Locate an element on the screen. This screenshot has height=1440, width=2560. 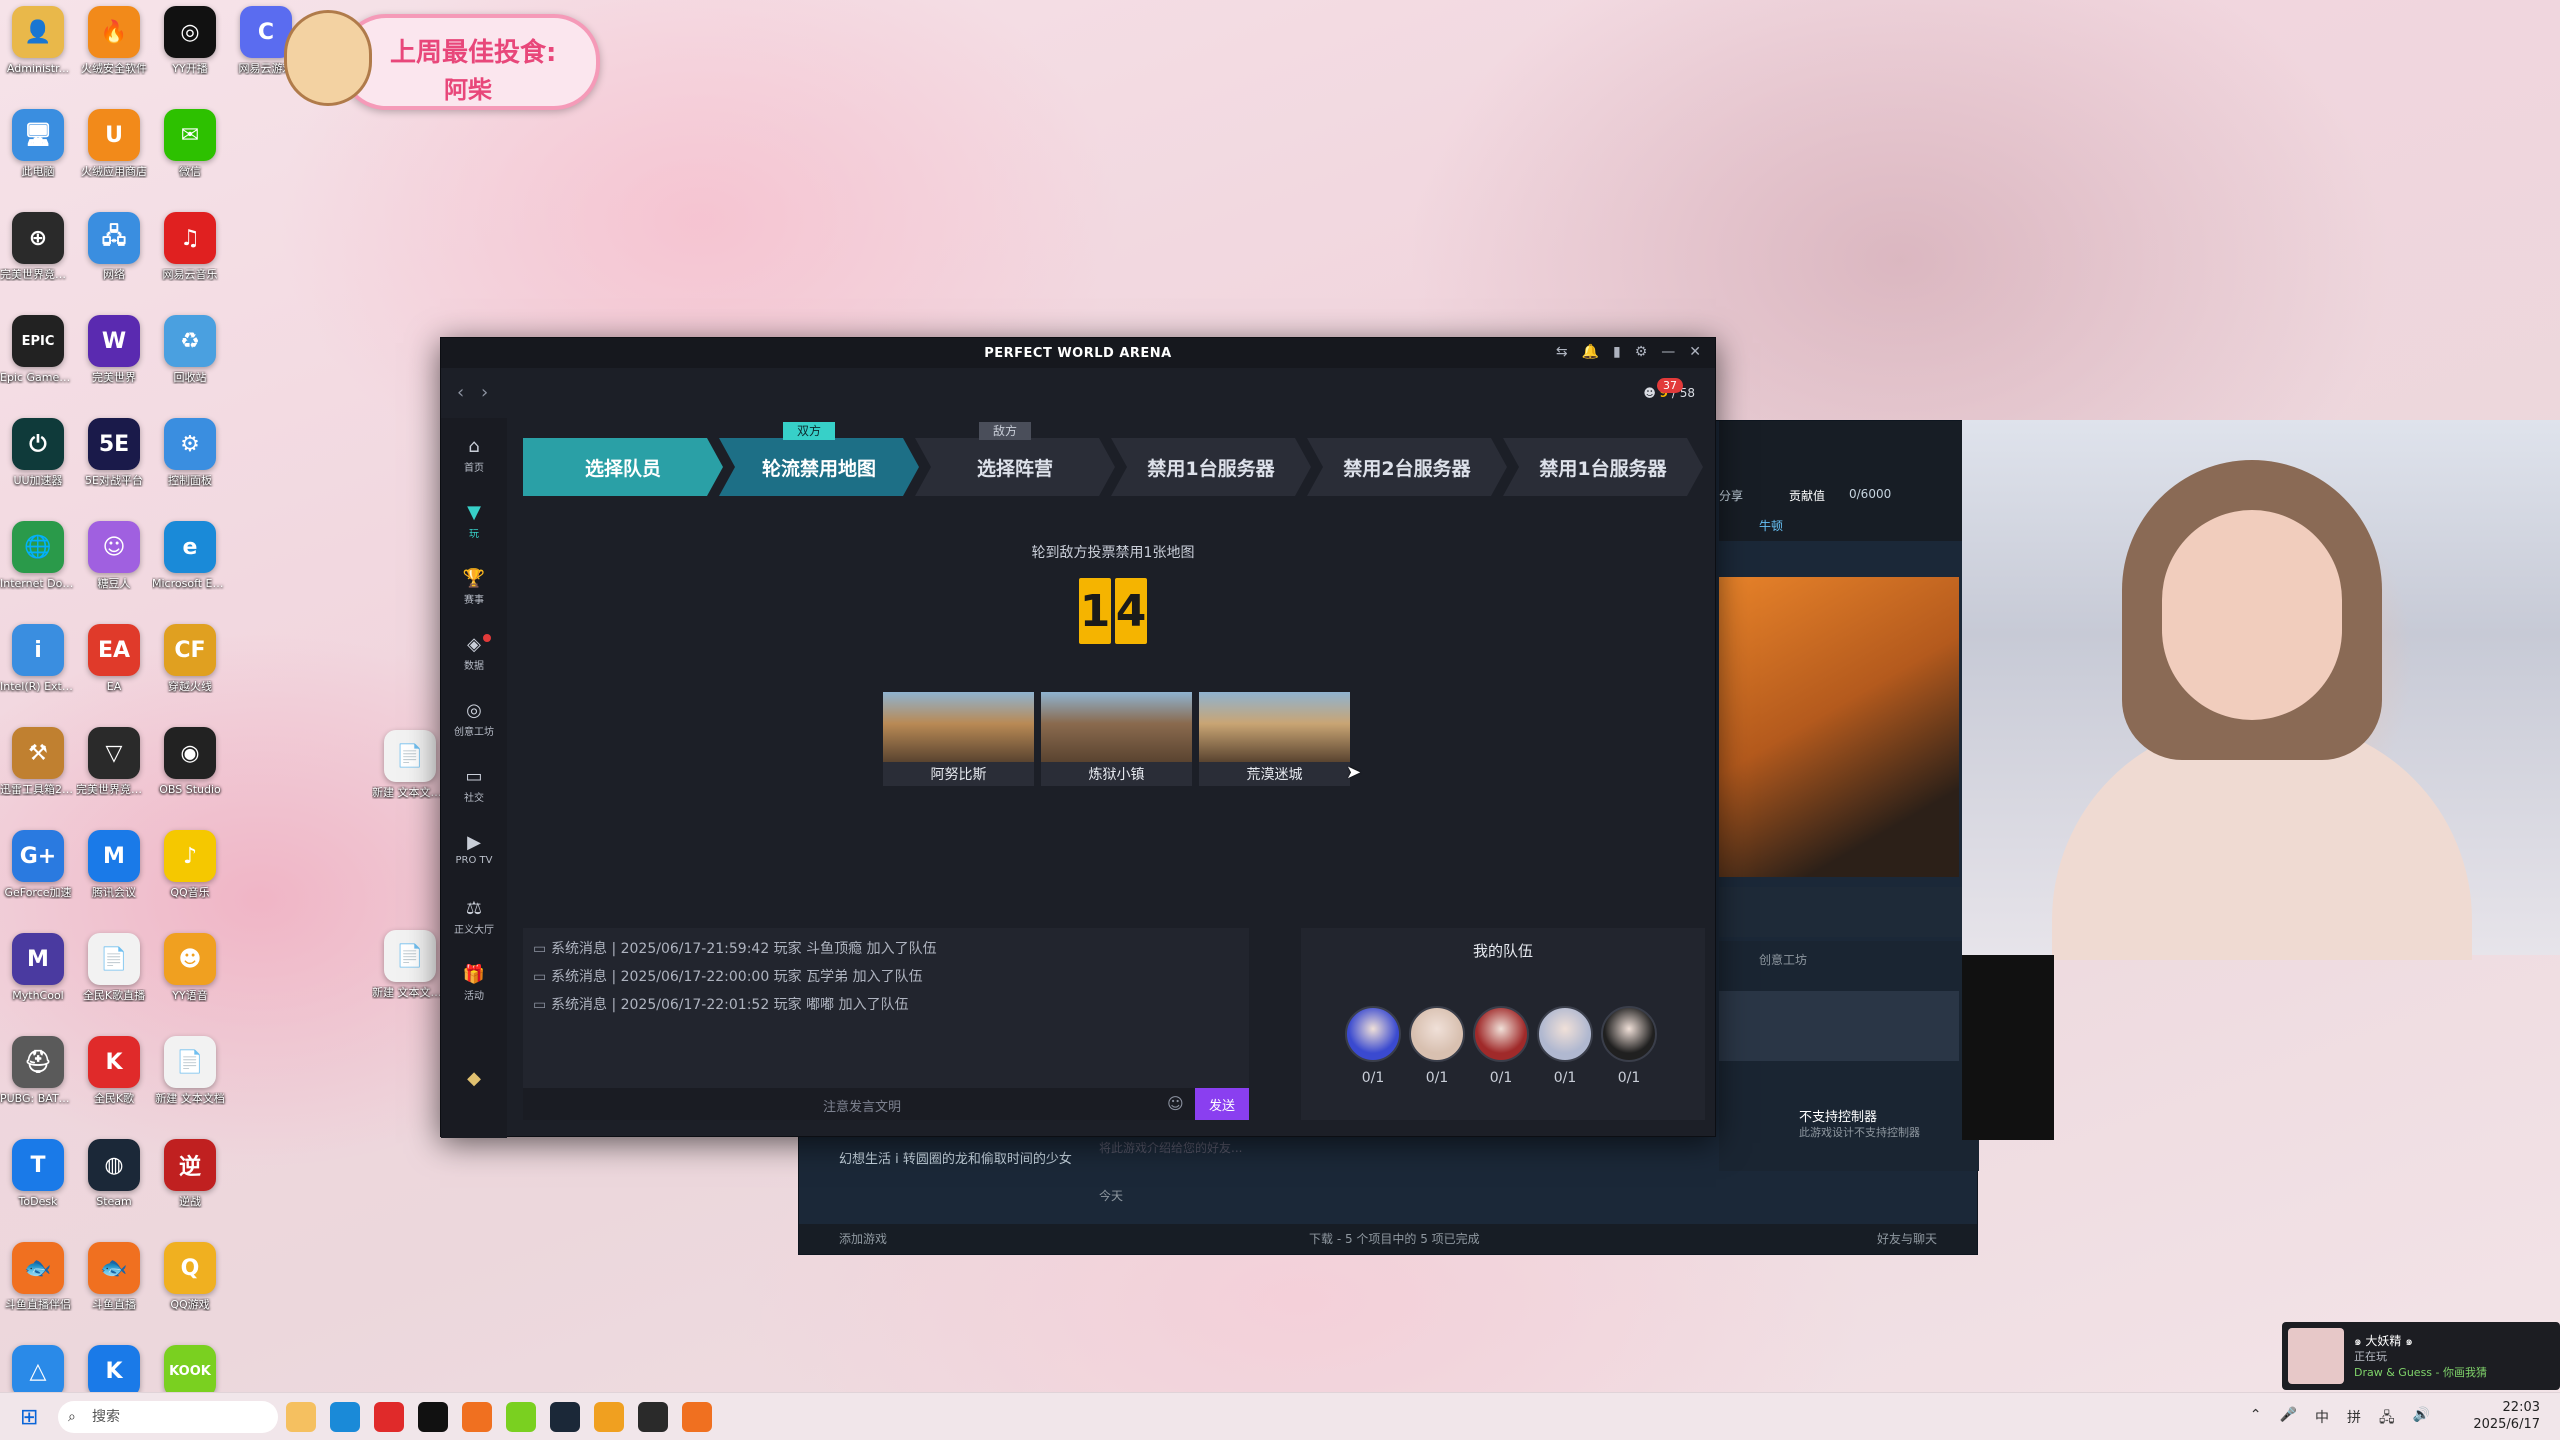
desktop-icon: 📄 新建 文本文档 (2) is located at coordinates (410, 764).